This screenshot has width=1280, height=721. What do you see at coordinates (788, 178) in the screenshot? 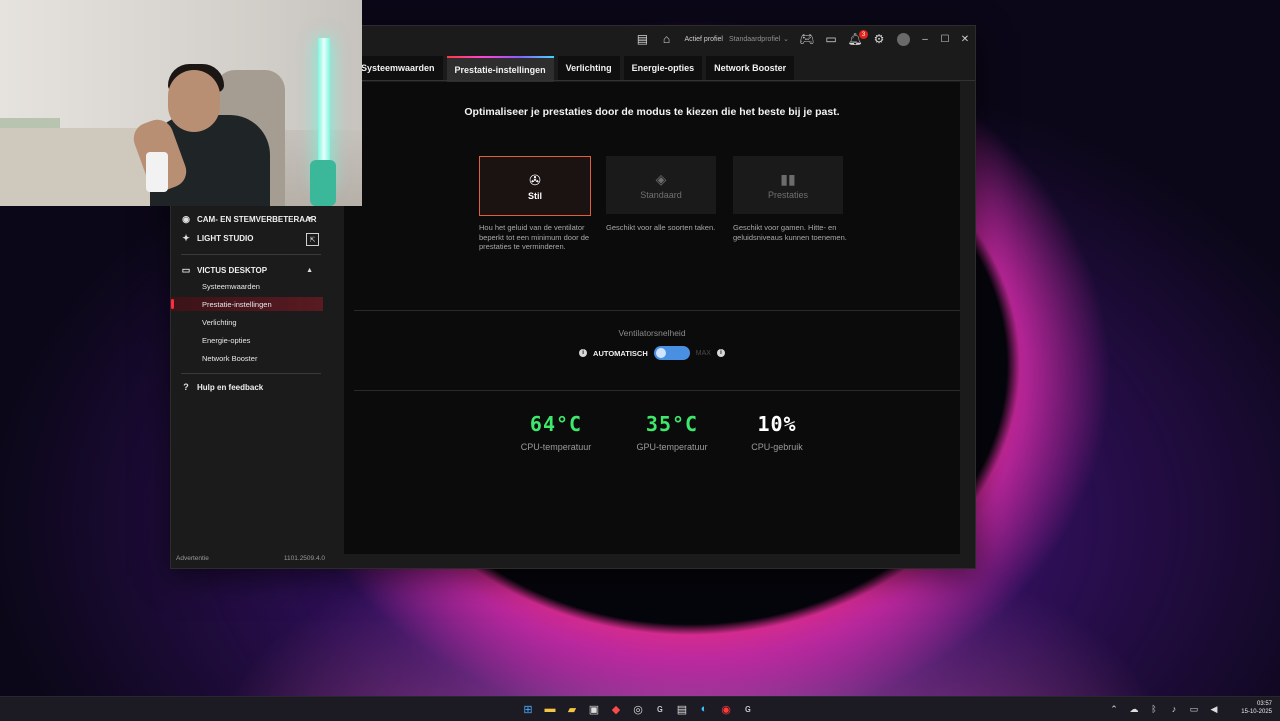
I see `bar-chart-icon: ▮▮` at bounding box center [788, 178].